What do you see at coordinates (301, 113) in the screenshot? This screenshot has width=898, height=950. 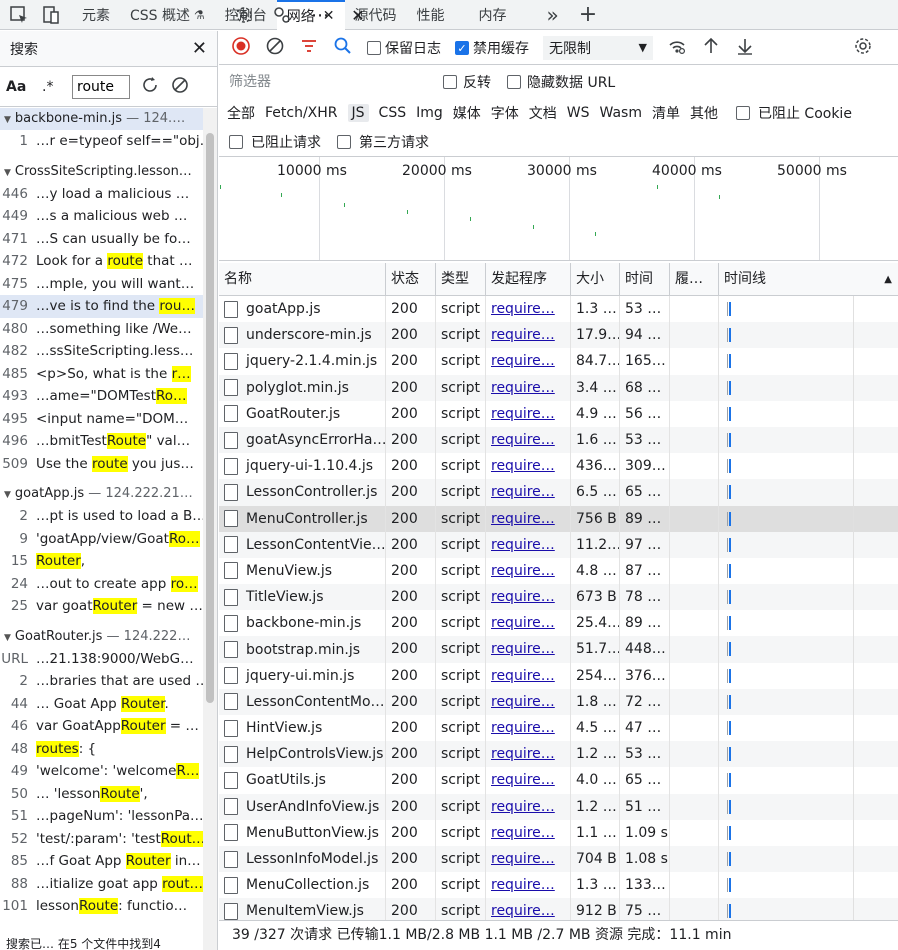 I see `type-filter-fetchxhr: Fetch/XHR` at bounding box center [301, 113].